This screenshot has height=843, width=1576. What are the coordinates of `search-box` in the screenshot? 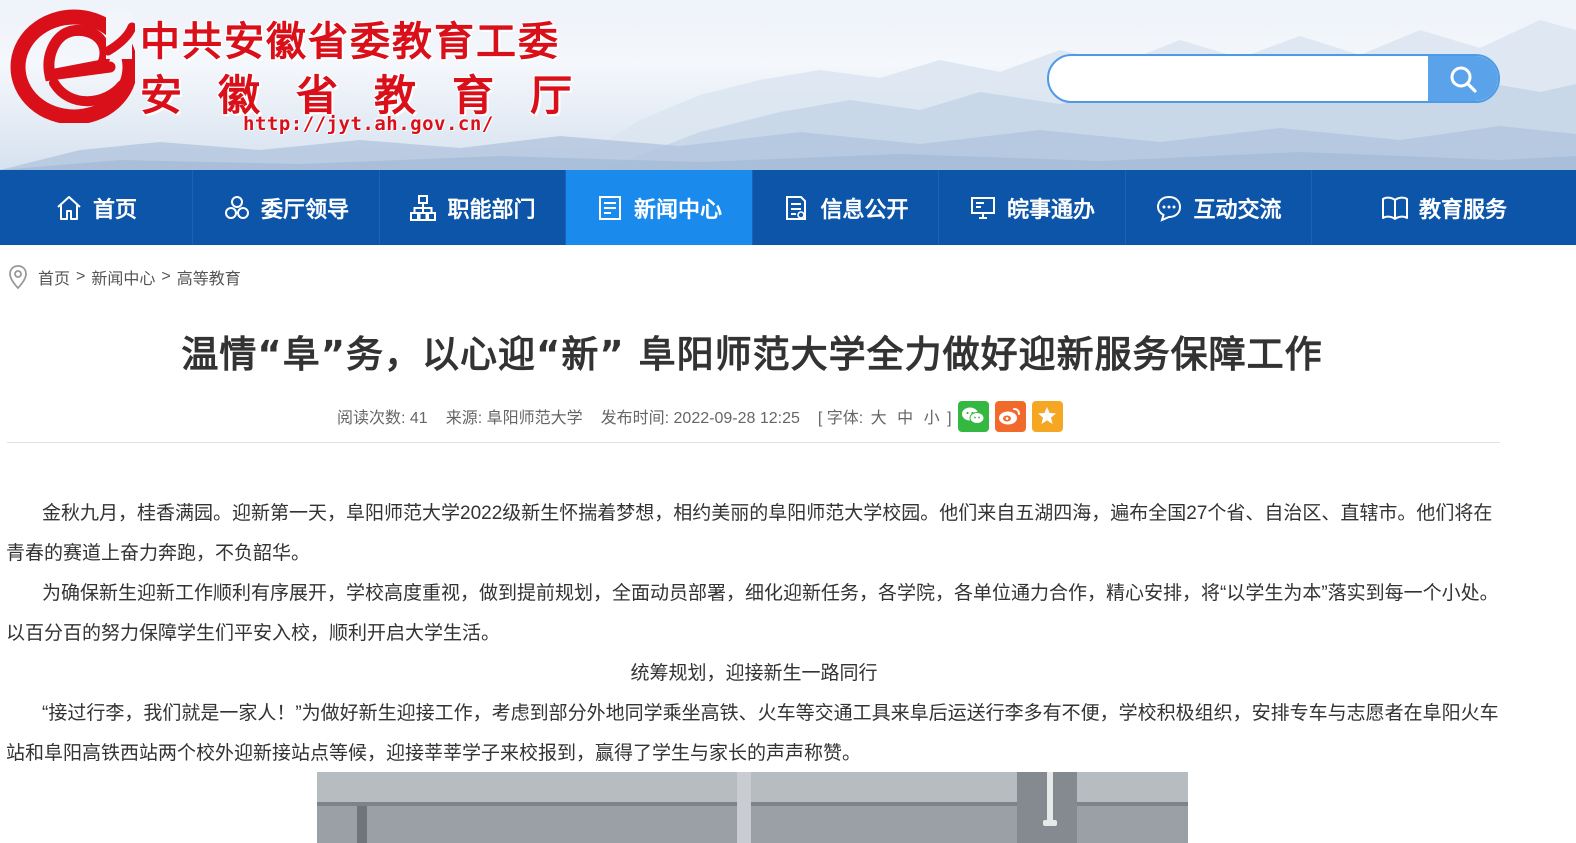 It's located at (1273, 78).